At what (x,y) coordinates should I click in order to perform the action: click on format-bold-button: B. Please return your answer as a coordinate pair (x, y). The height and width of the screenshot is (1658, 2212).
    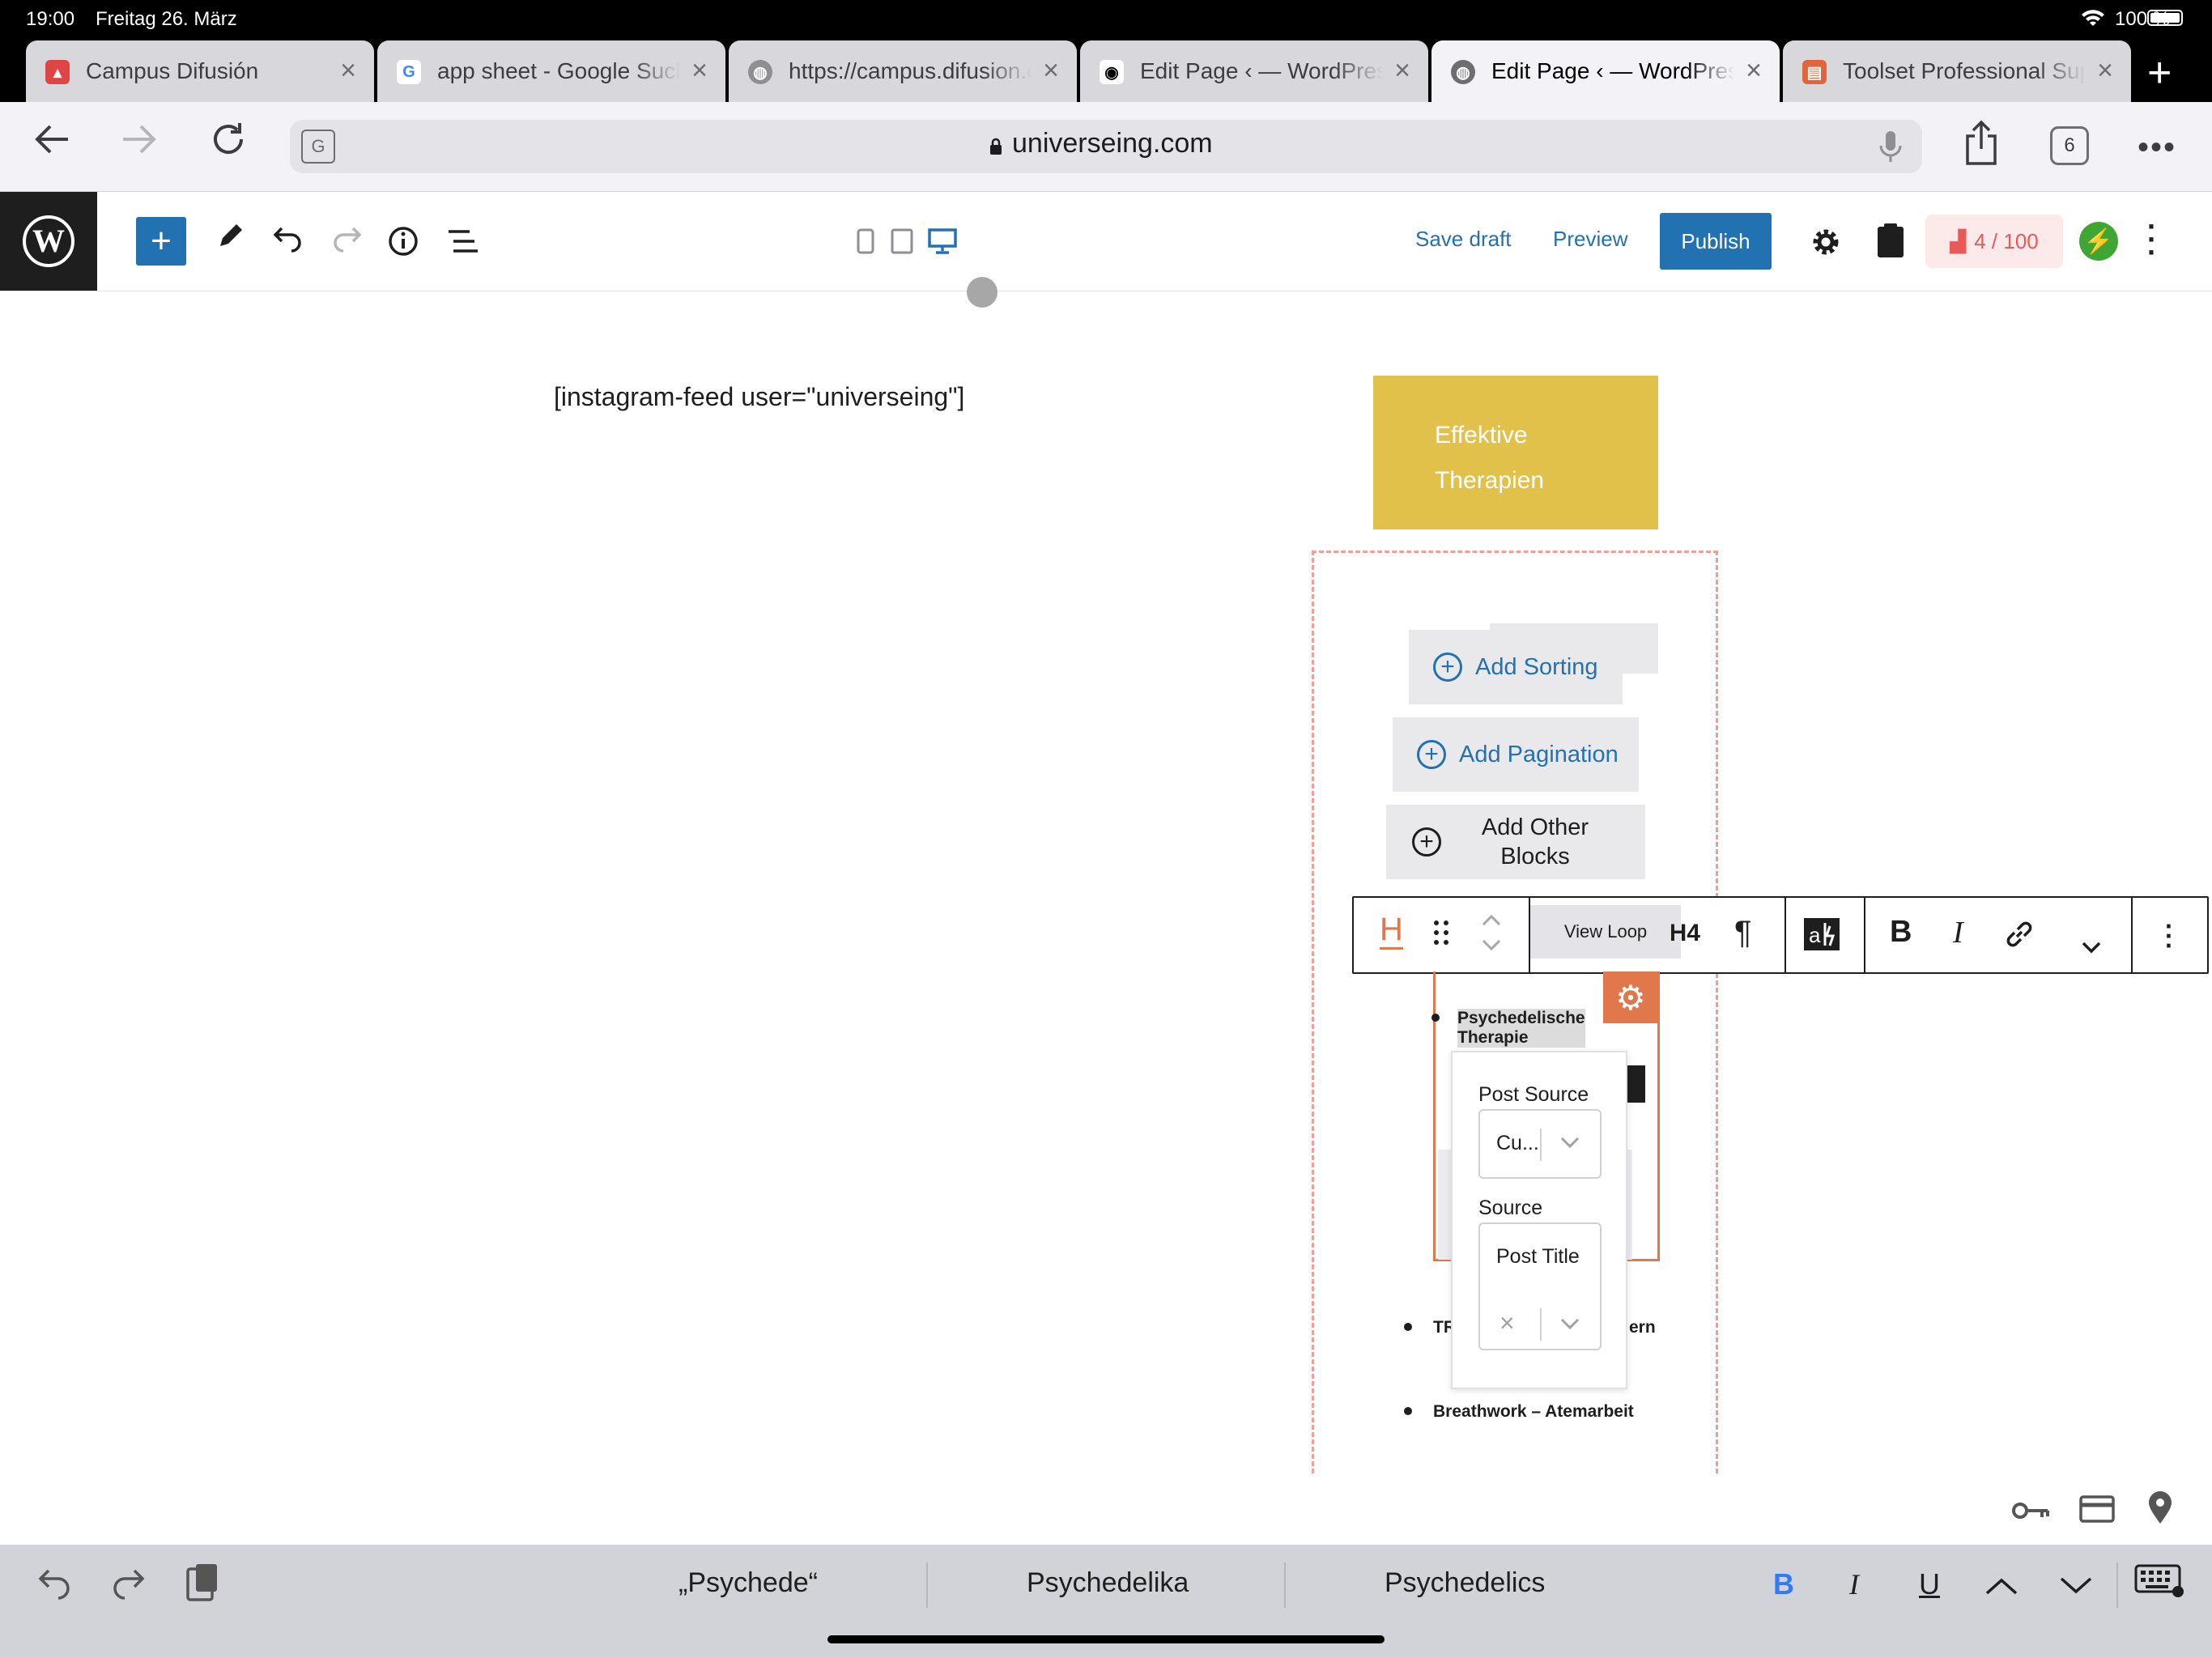
    Looking at the image, I should click on (1783, 1584).